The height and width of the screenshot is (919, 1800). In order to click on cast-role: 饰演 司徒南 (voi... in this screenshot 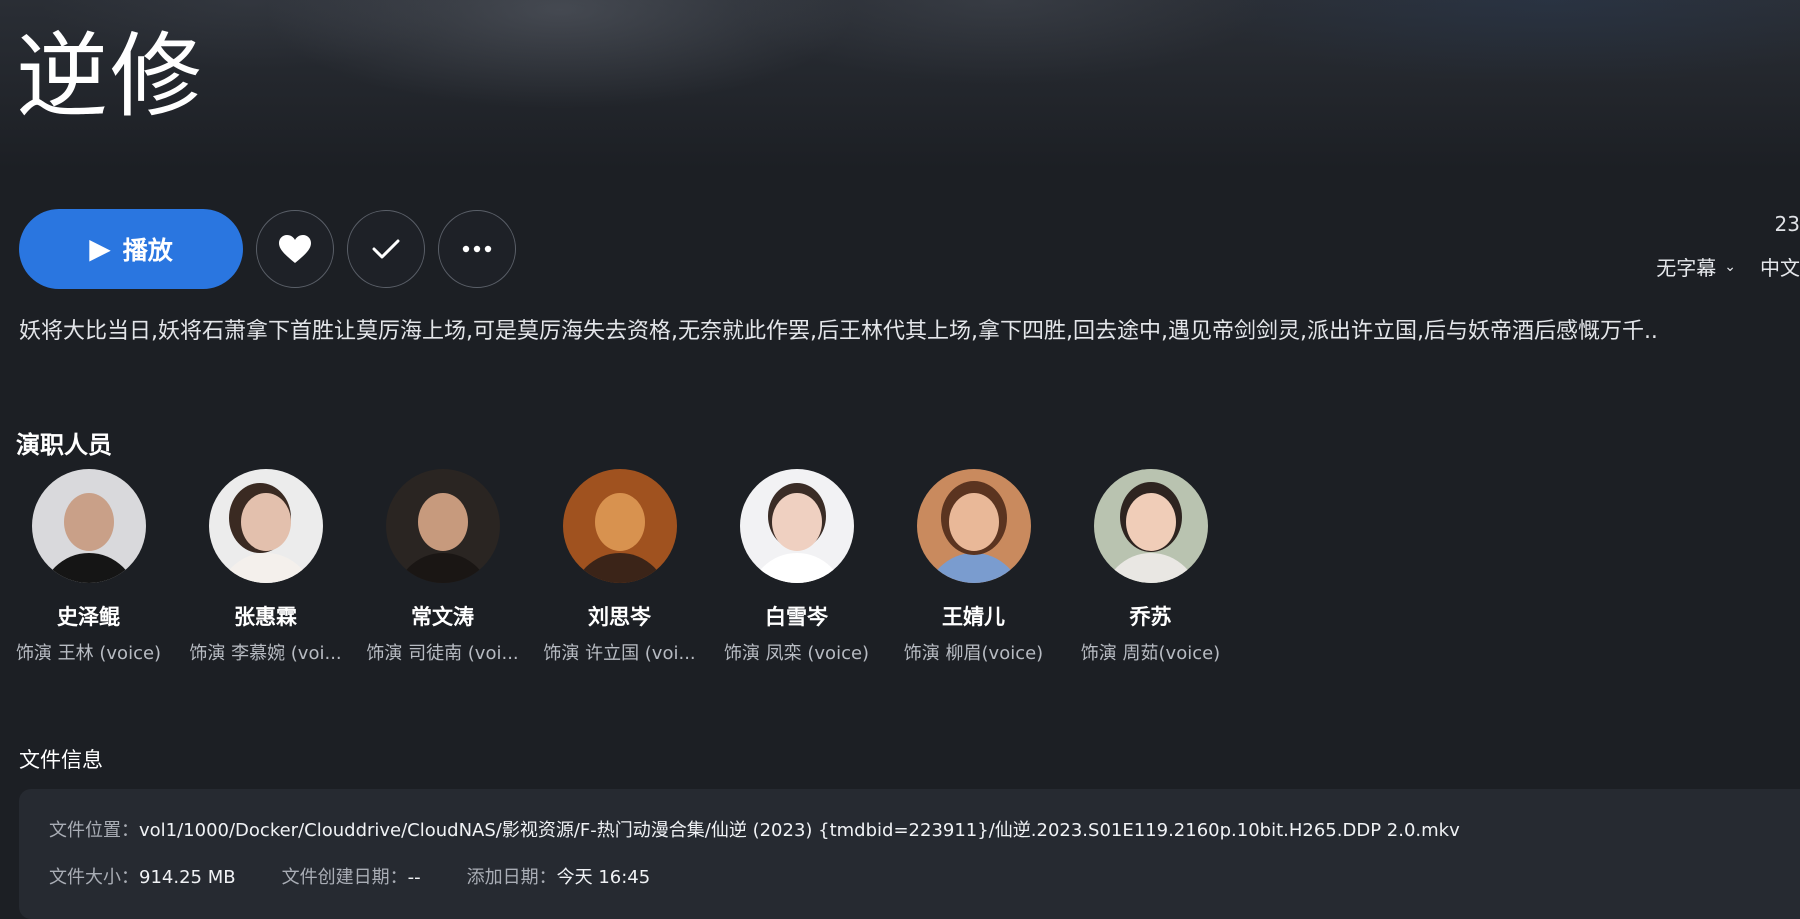, I will do `click(442, 653)`.